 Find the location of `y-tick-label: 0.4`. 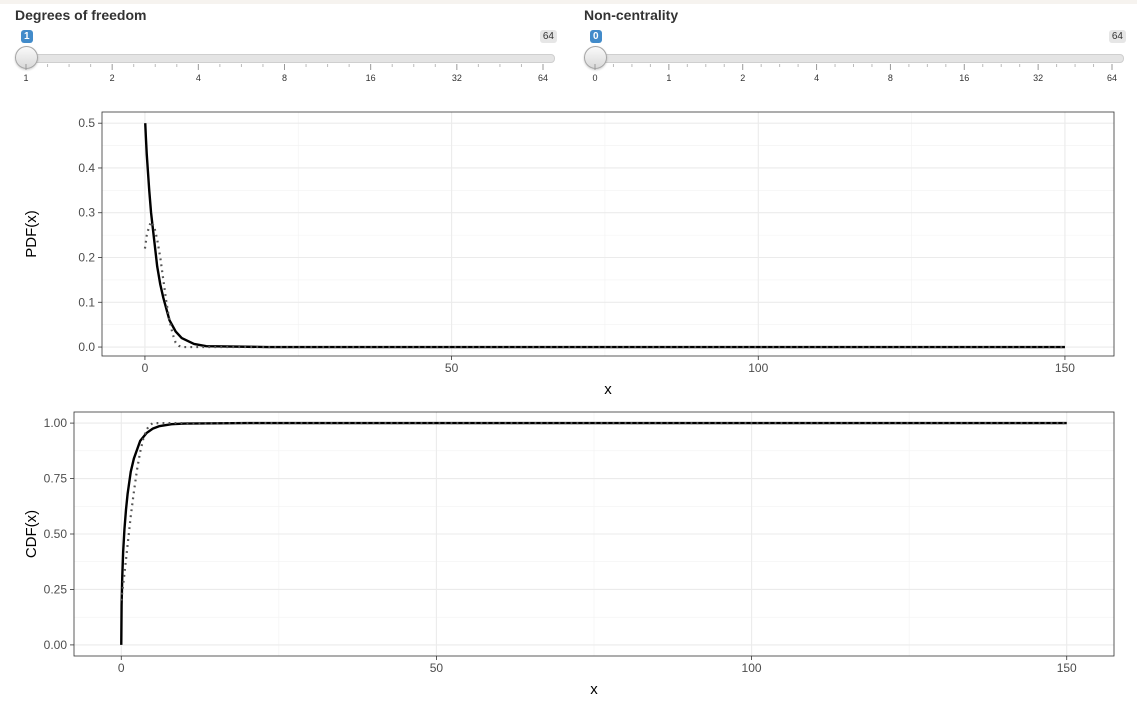

y-tick-label: 0.4 is located at coordinates (86, 168).